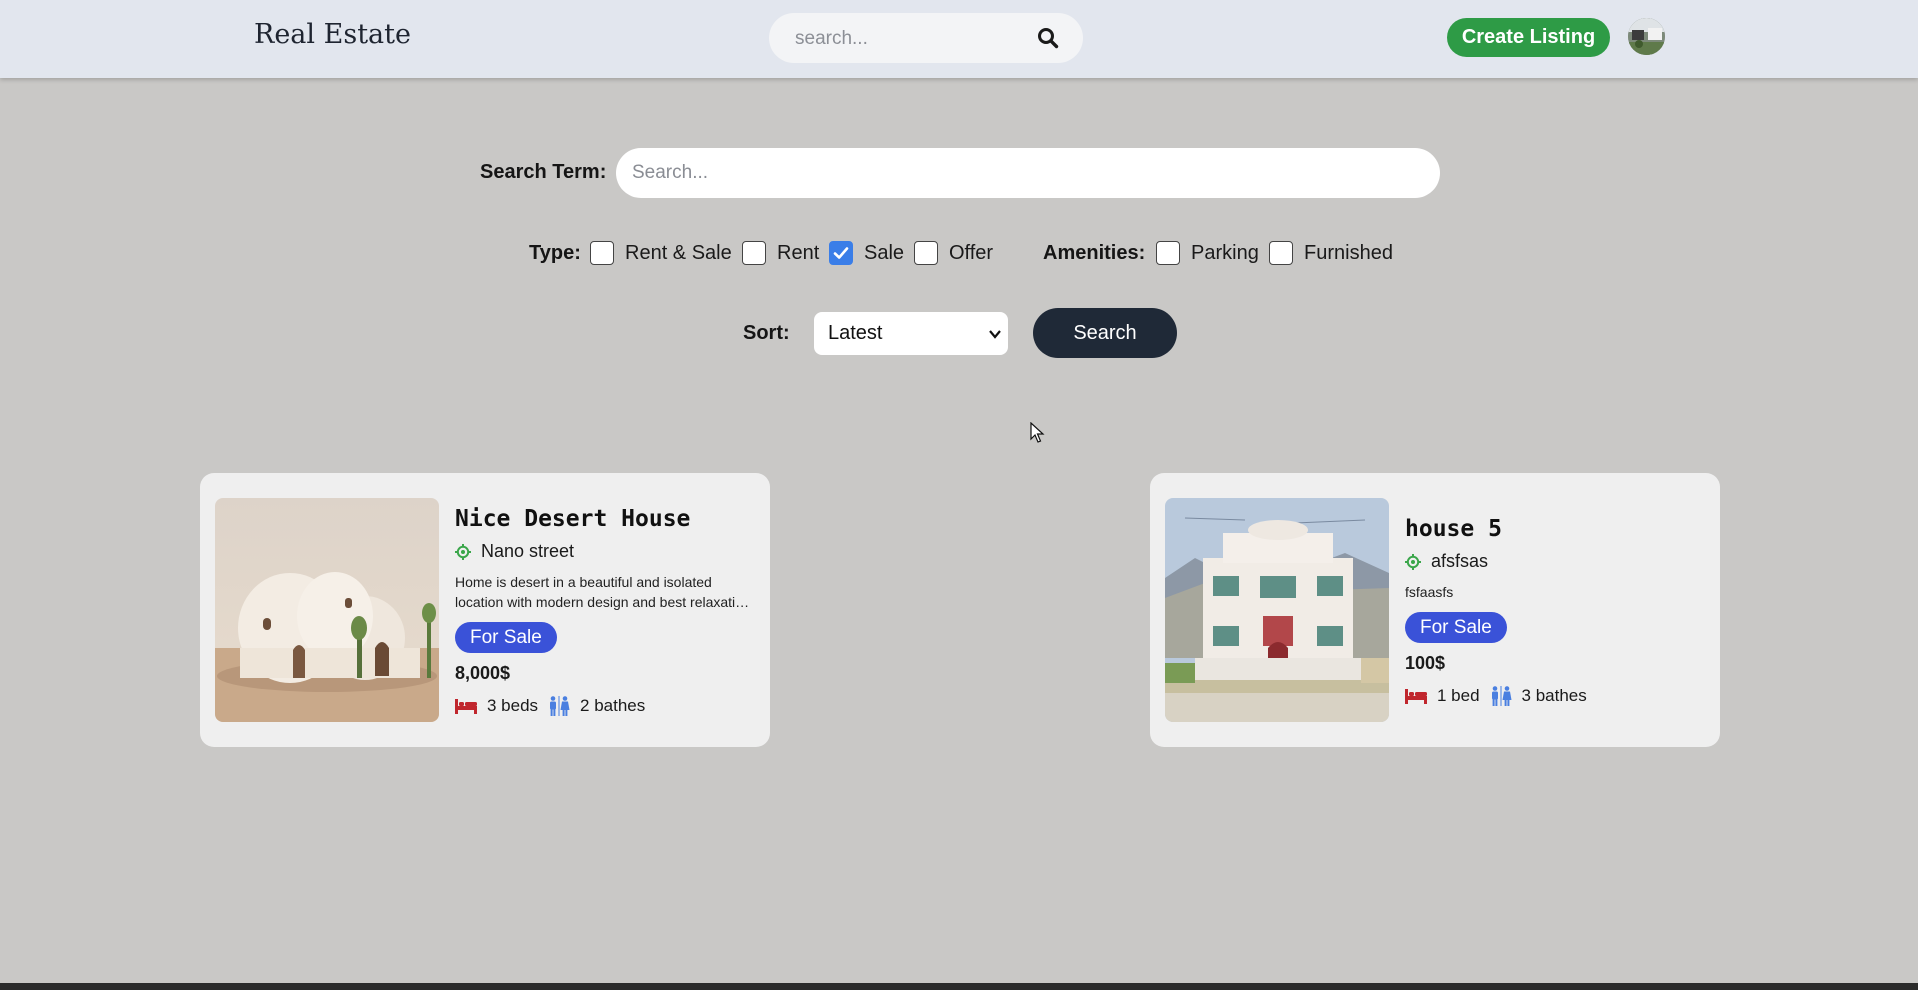 This screenshot has width=1918, height=990. I want to click on listing-features: 1 bed 3 bathes, so click(1555, 696).